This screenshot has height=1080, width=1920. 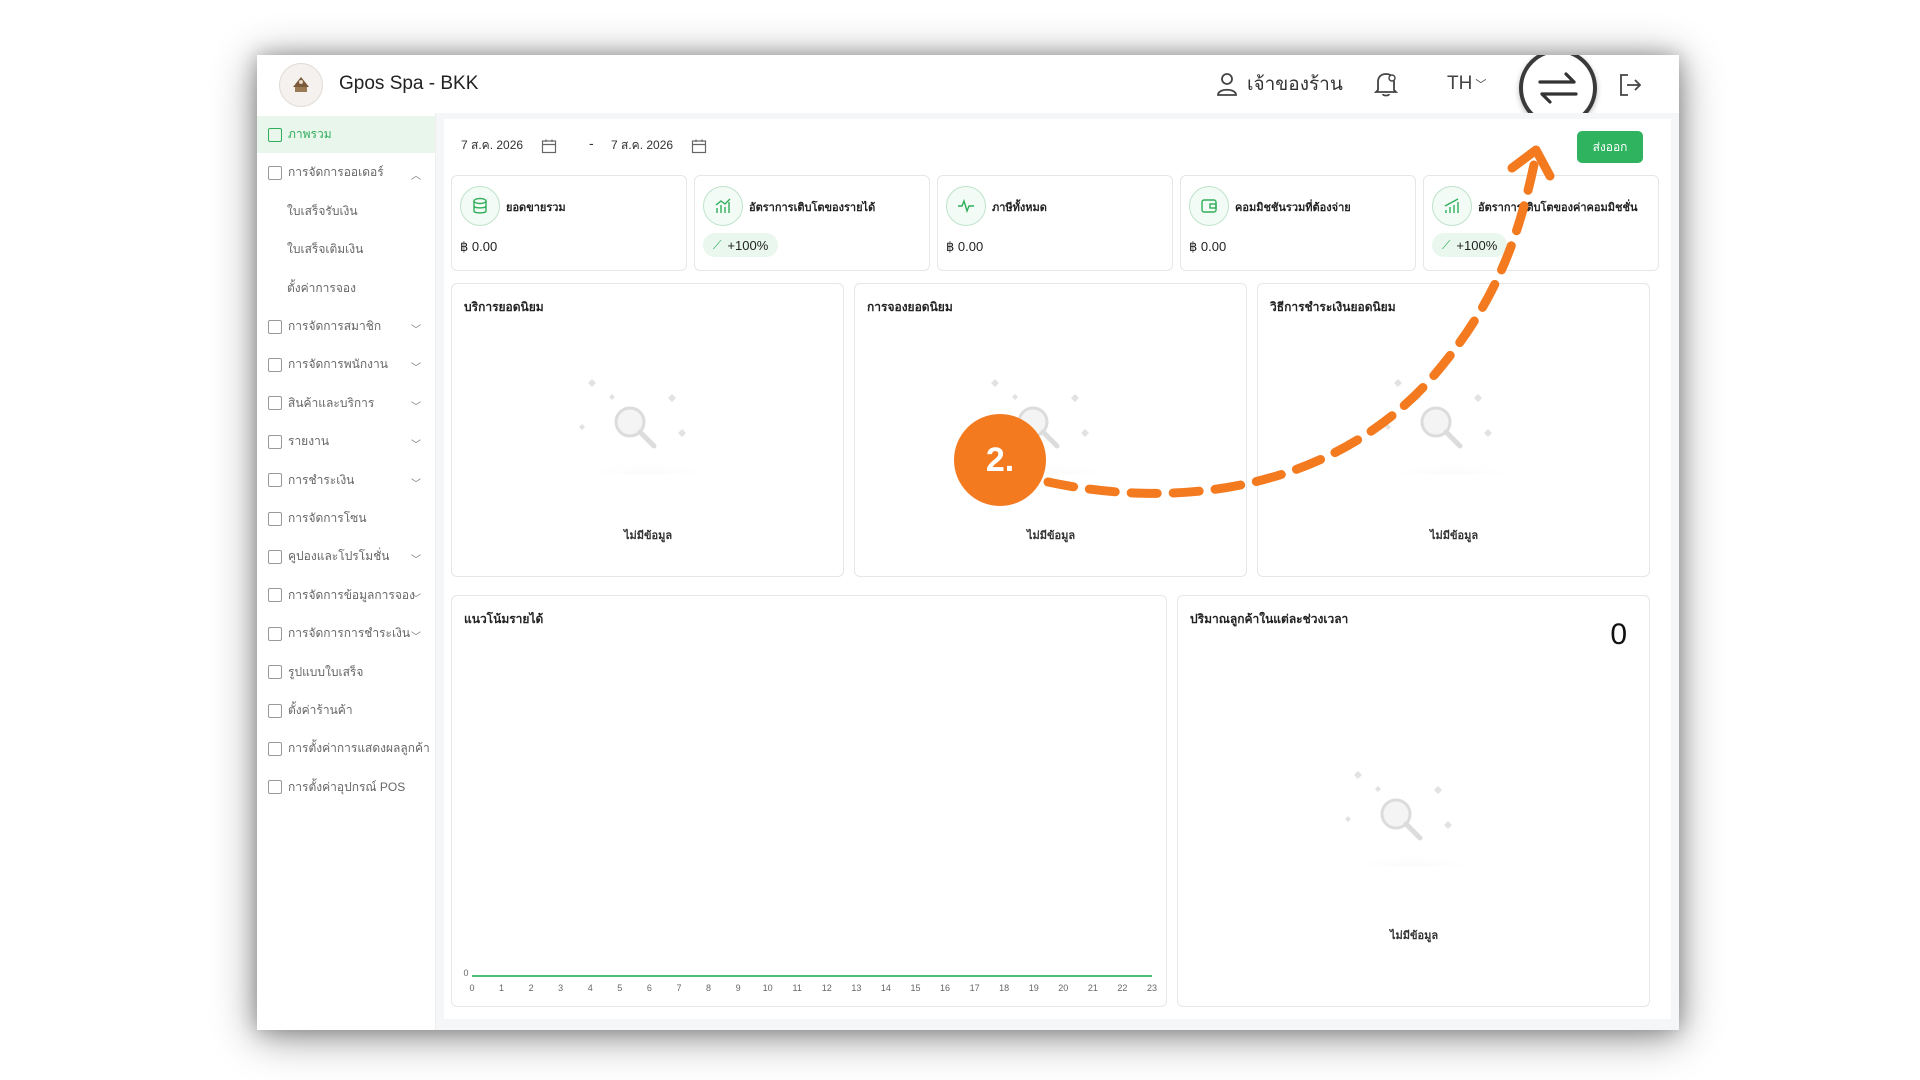 What do you see at coordinates (968, 91) in the screenshot?
I see `top-bar: Gpos Spa - BKK เจ้าของร้าน TH ﹀` at bounding box center [968, 91].